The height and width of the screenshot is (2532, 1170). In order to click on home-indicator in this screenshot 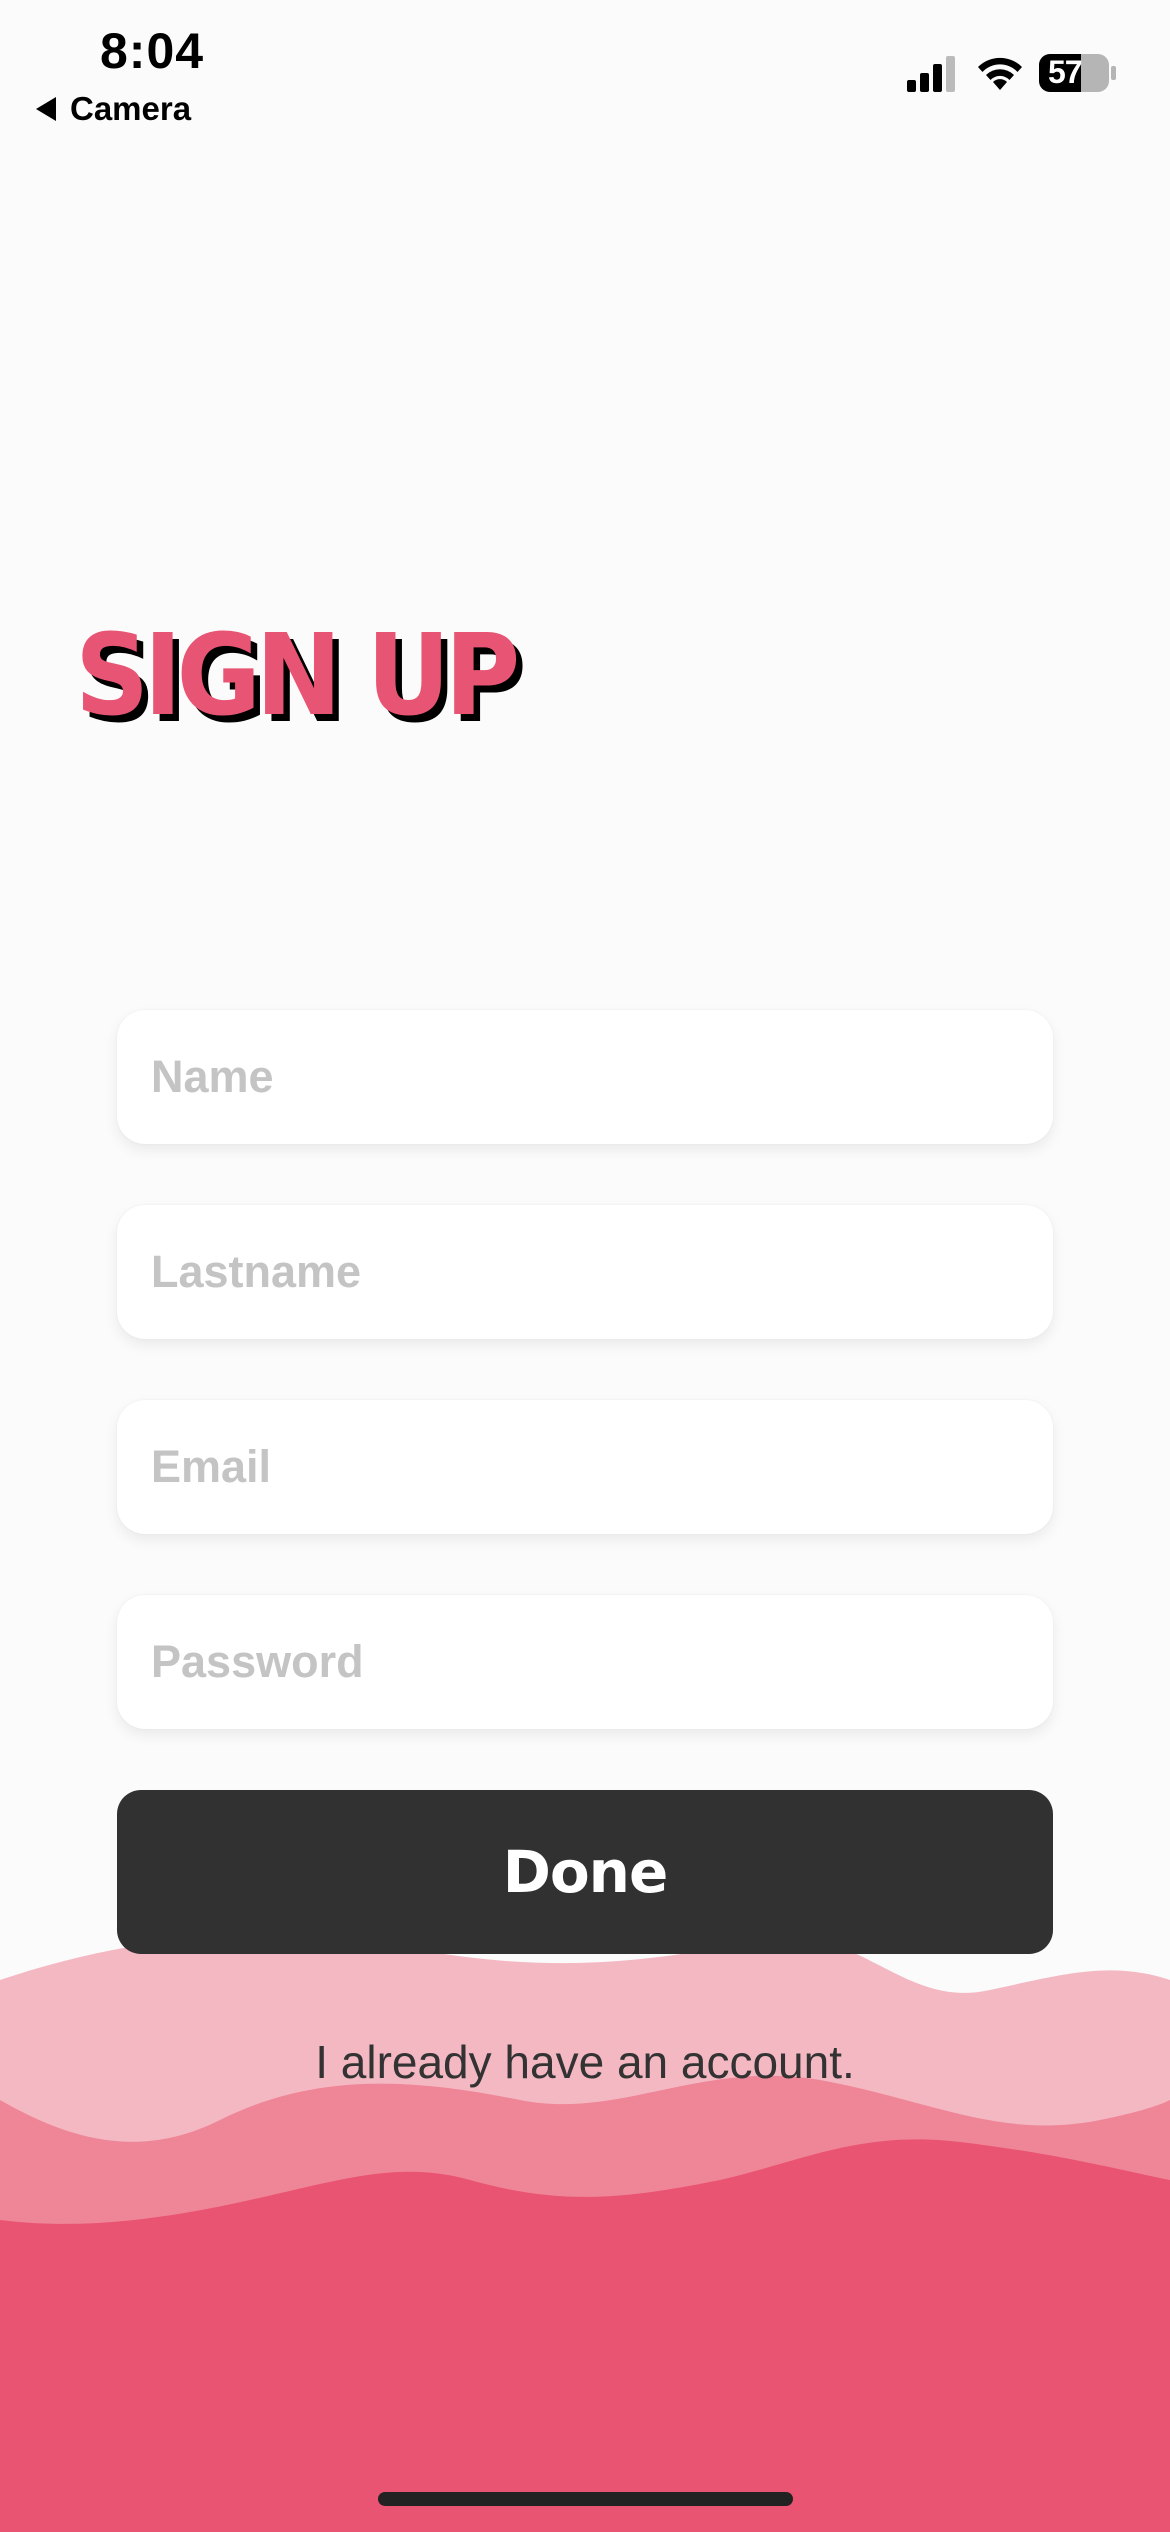, I will do `click(585, 2499)`.